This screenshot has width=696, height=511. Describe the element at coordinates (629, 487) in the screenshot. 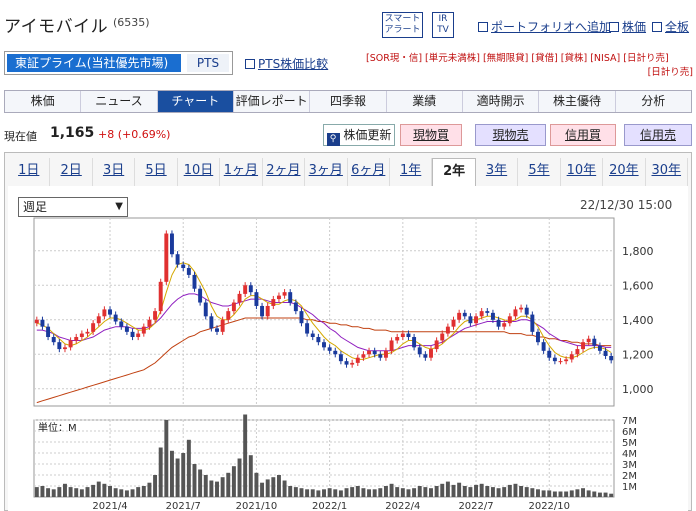

I see `volume-tick-label: 1M` at that location.